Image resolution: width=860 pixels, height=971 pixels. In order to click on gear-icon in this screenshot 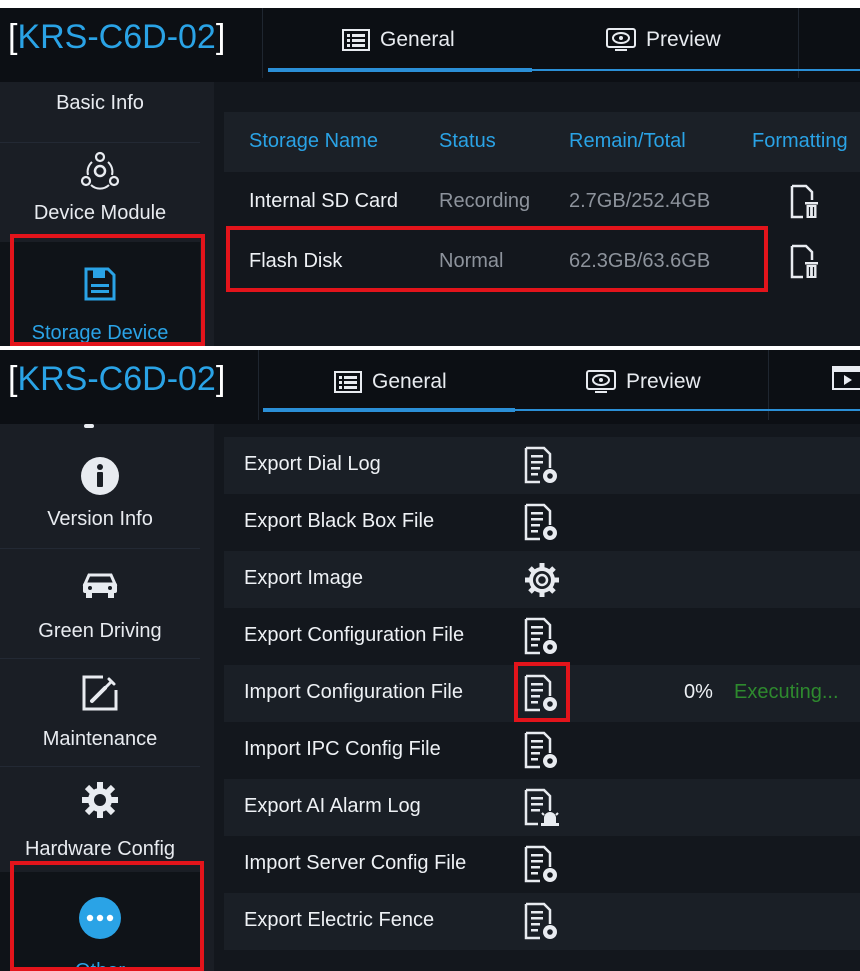, I will do `click(100, 800)`.